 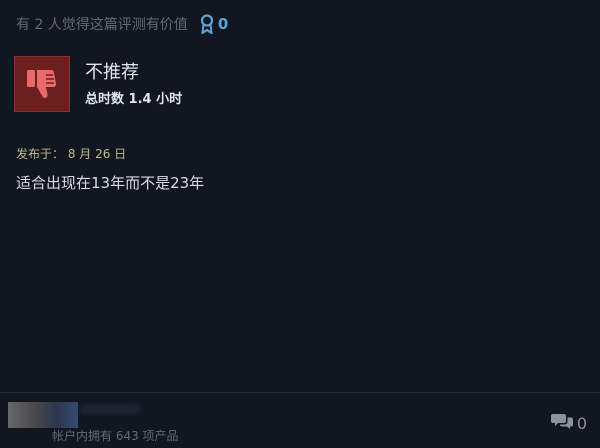 I want to click on comments-button: 0, so click(x=568, y=423).